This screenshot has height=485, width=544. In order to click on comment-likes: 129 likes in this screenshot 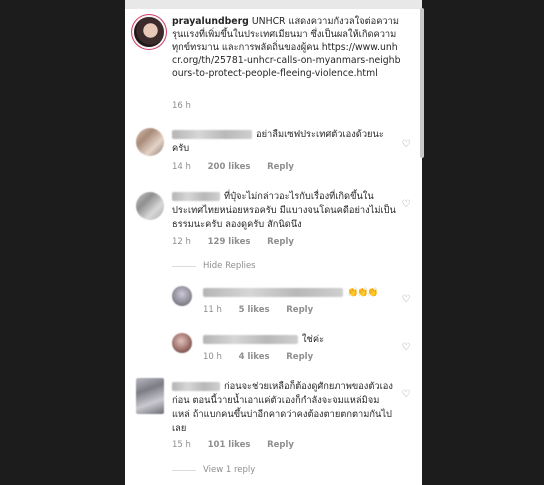, I will do `click(229, 242)`.